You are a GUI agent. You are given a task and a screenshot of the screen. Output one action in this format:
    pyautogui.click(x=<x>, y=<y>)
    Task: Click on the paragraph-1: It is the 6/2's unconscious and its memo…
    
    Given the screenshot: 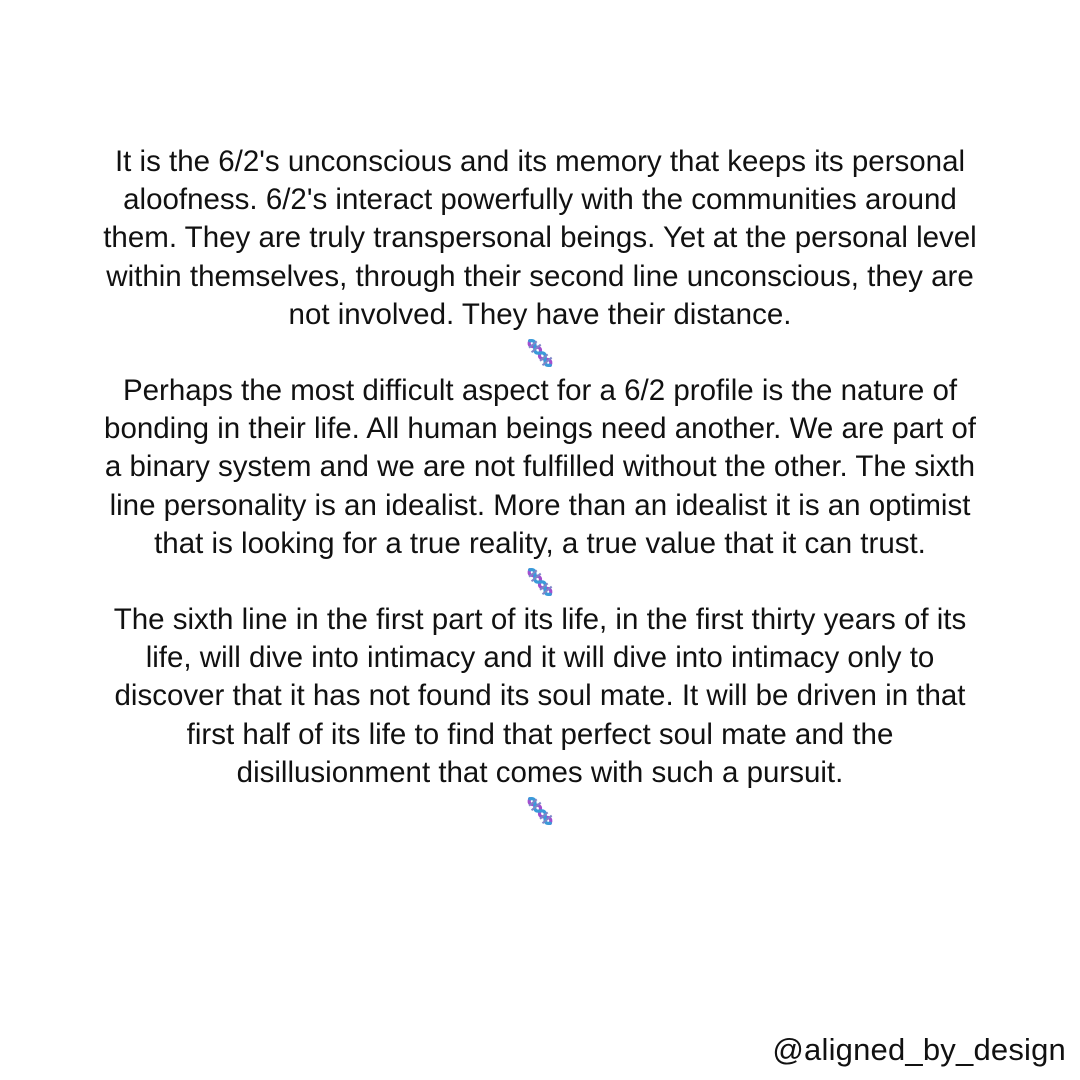 What is the action you would take?
    pyautogui.click(x=540, y=238)
    